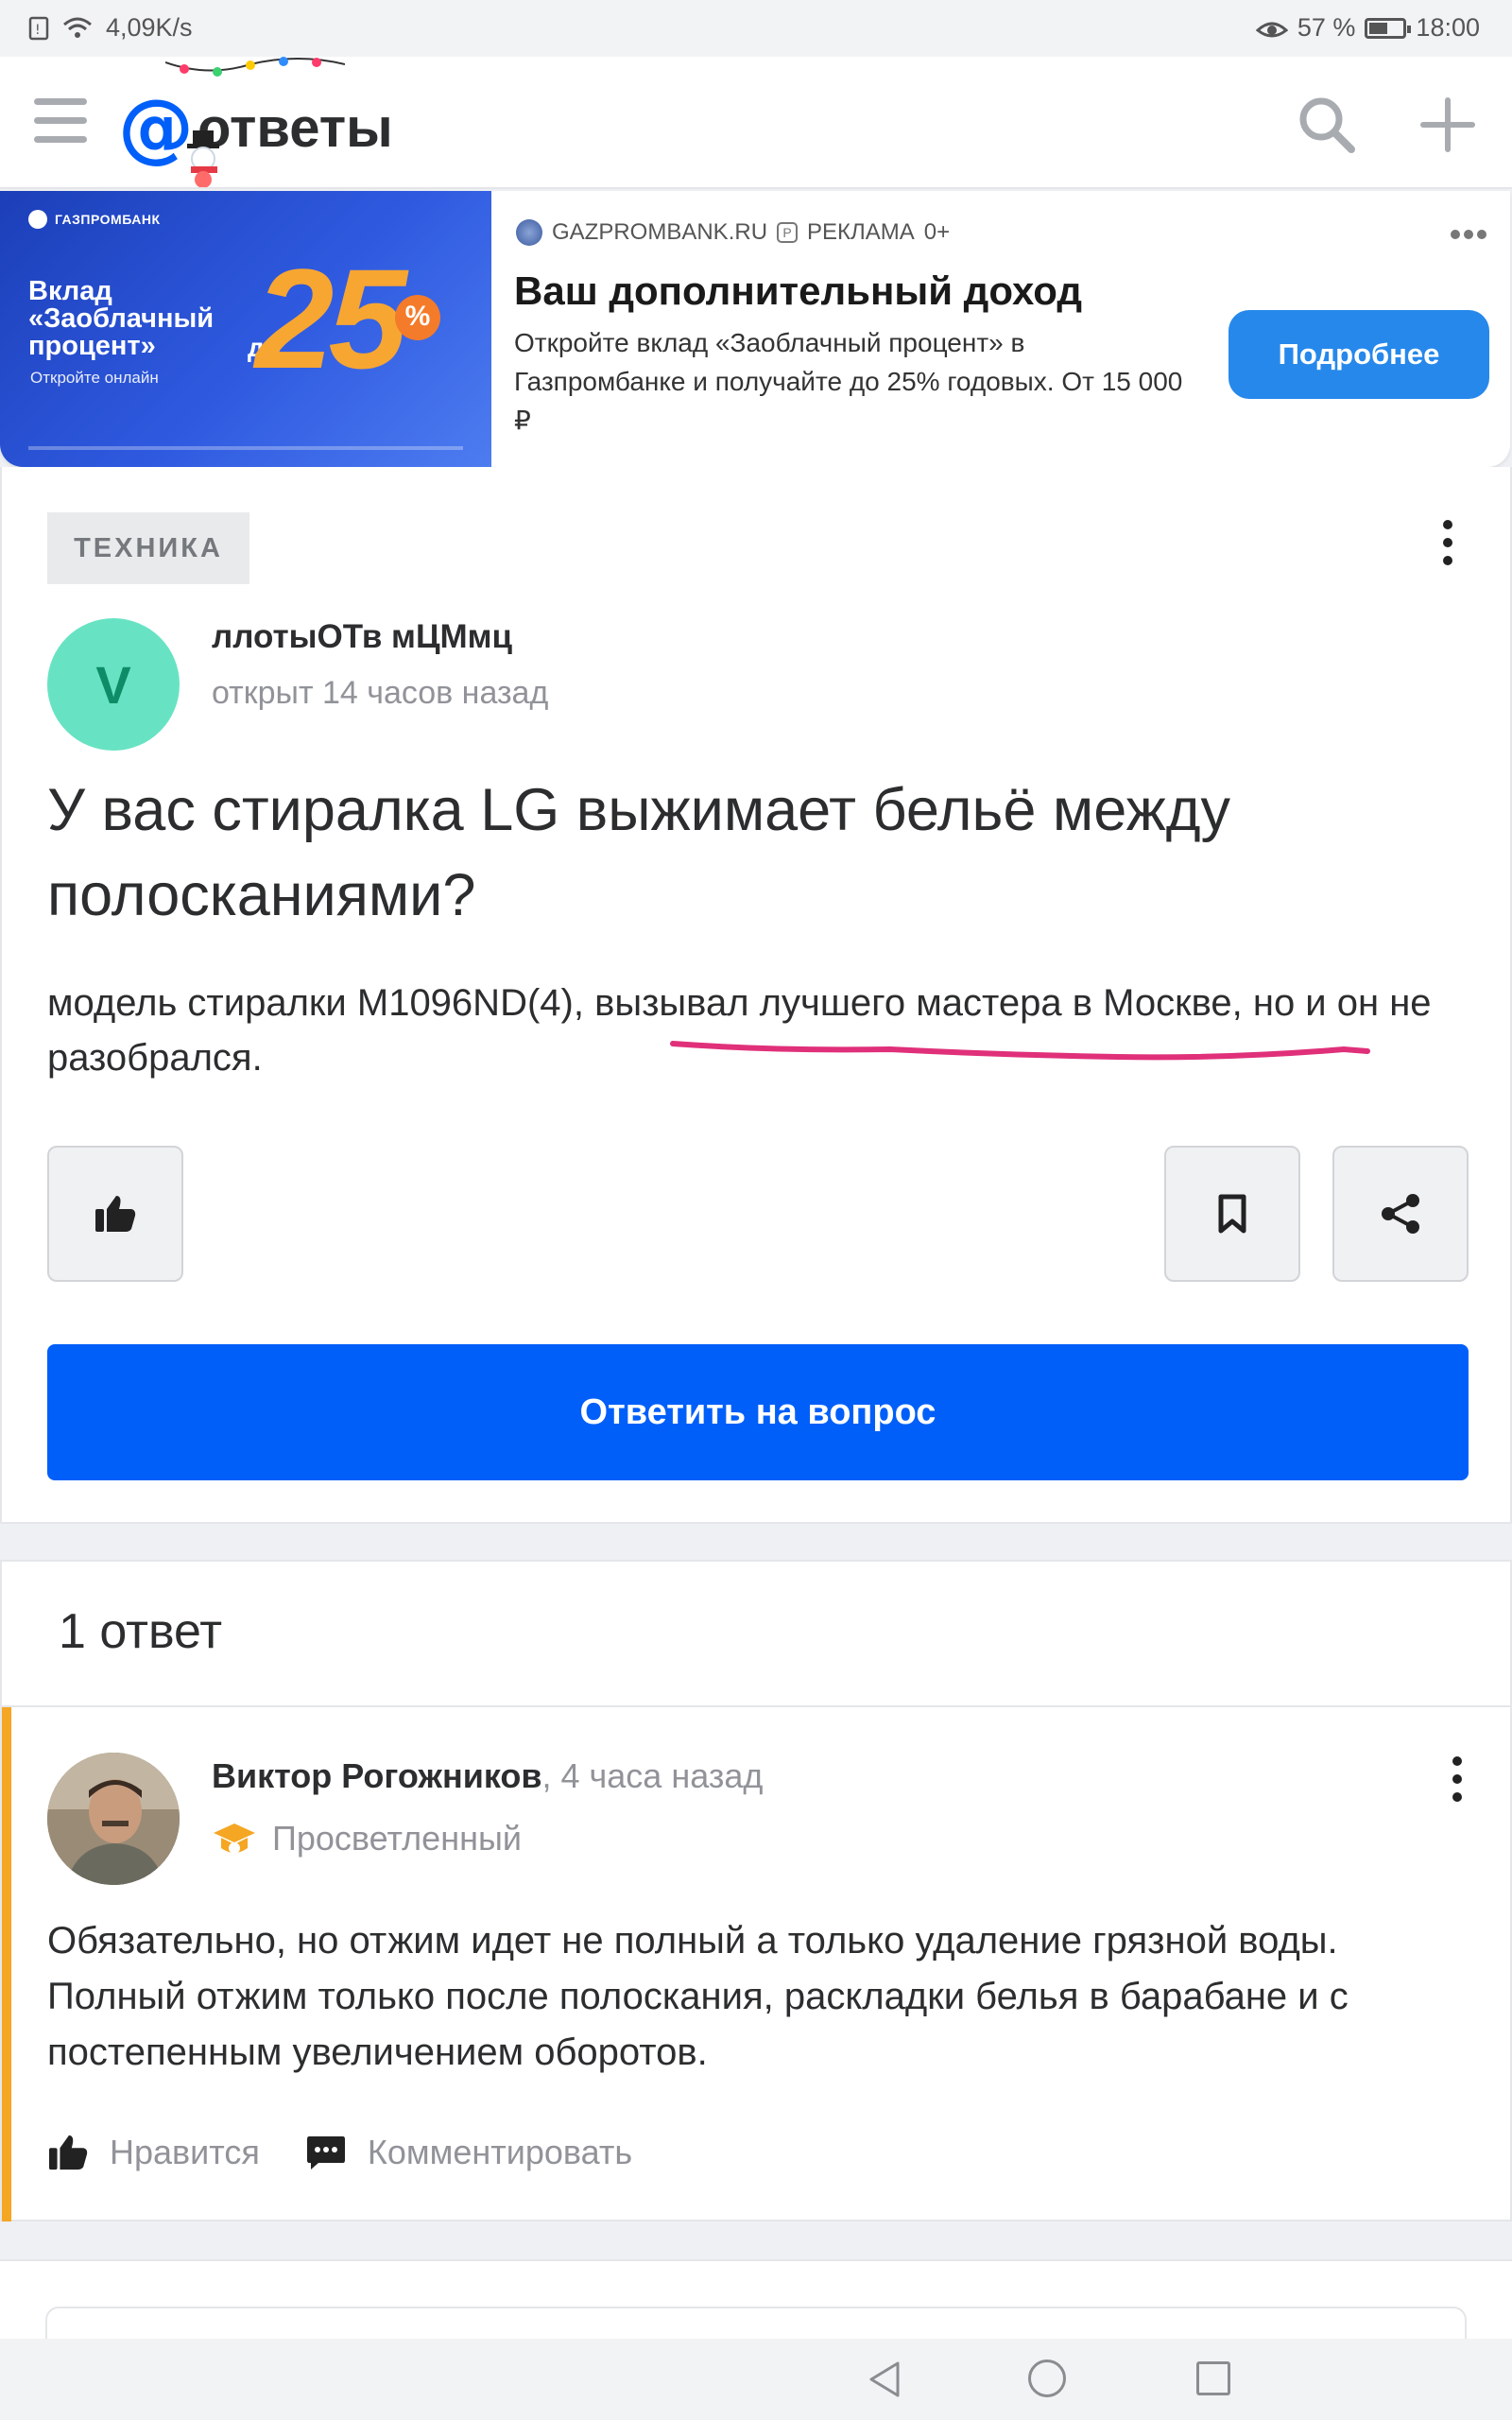 This screenshot has width=1512, height=2420. Describe the element at coordinates (652, 1775) in the screenshot. I see `answer-time: , 4 часа назад` at that location.